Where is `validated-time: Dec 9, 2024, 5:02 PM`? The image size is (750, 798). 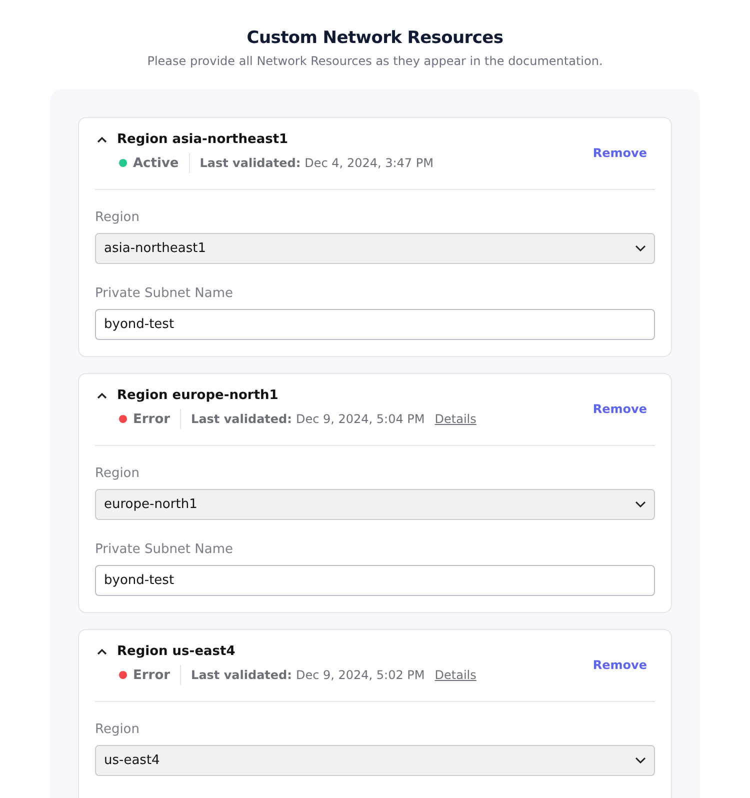 validated-time: Dec 9, 2024, 5:02 PM is located at coordinates (360, 675).